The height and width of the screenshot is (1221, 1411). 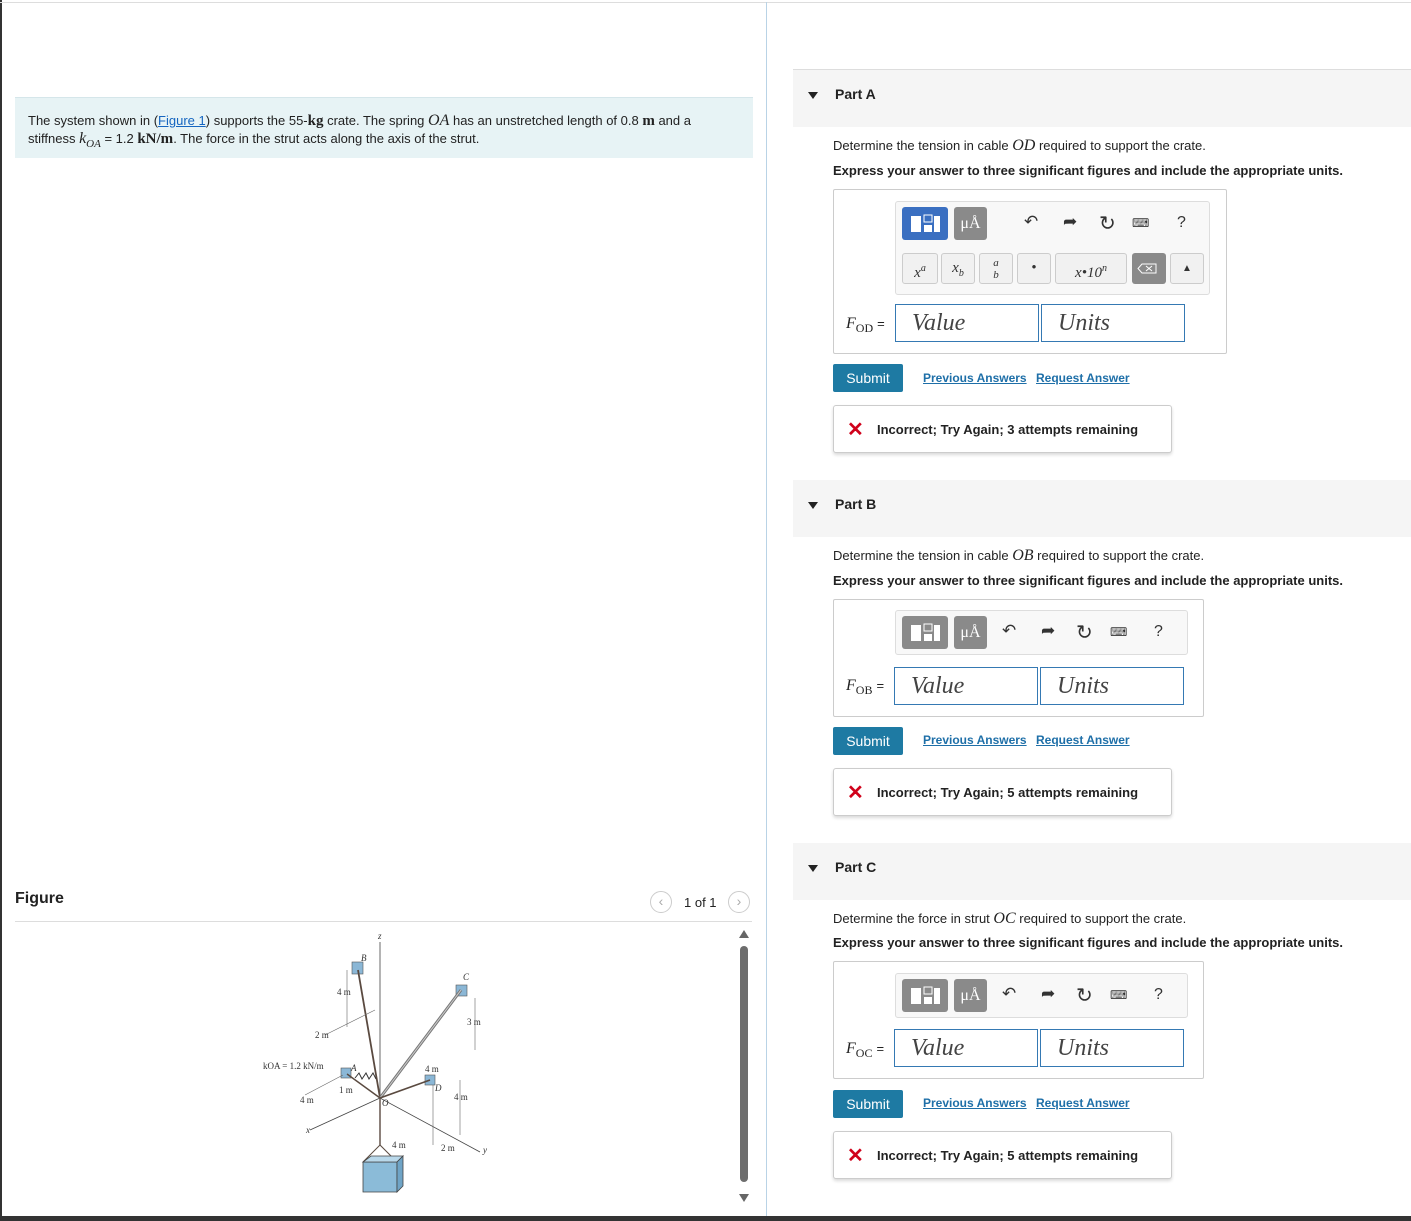 What do you see at coordinates (1091, 268) in the screenshot?
I see `sci-notation-button: x•10n` at bounding box center [1091, 268].